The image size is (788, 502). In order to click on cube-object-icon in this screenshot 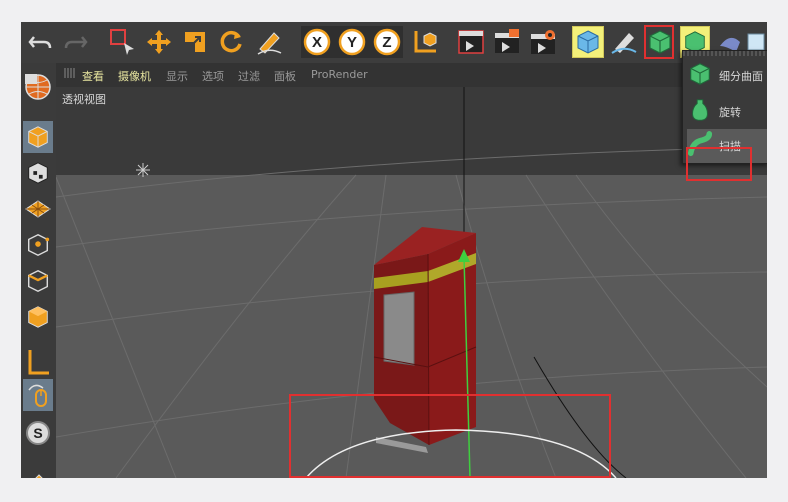, I will do `click(588, 42)`.